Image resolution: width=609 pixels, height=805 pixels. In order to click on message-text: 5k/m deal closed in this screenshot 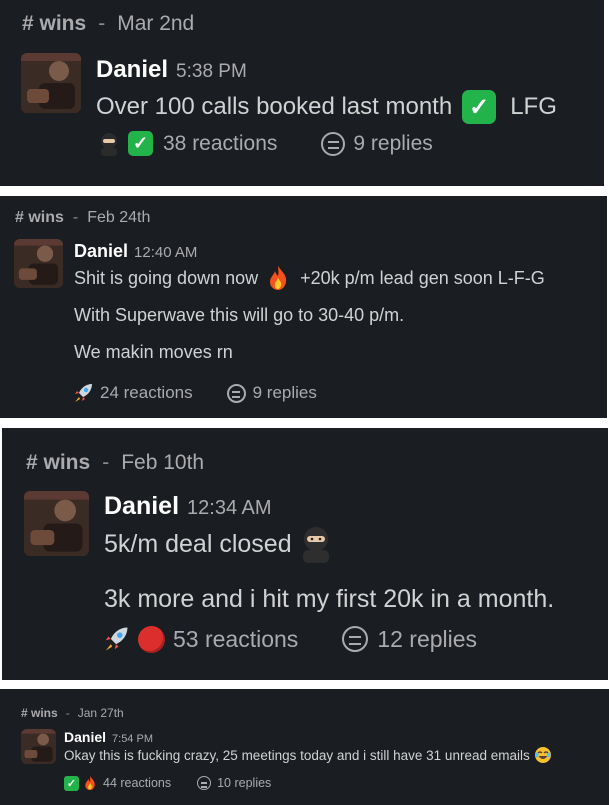, I will do `click(329, 544)`.